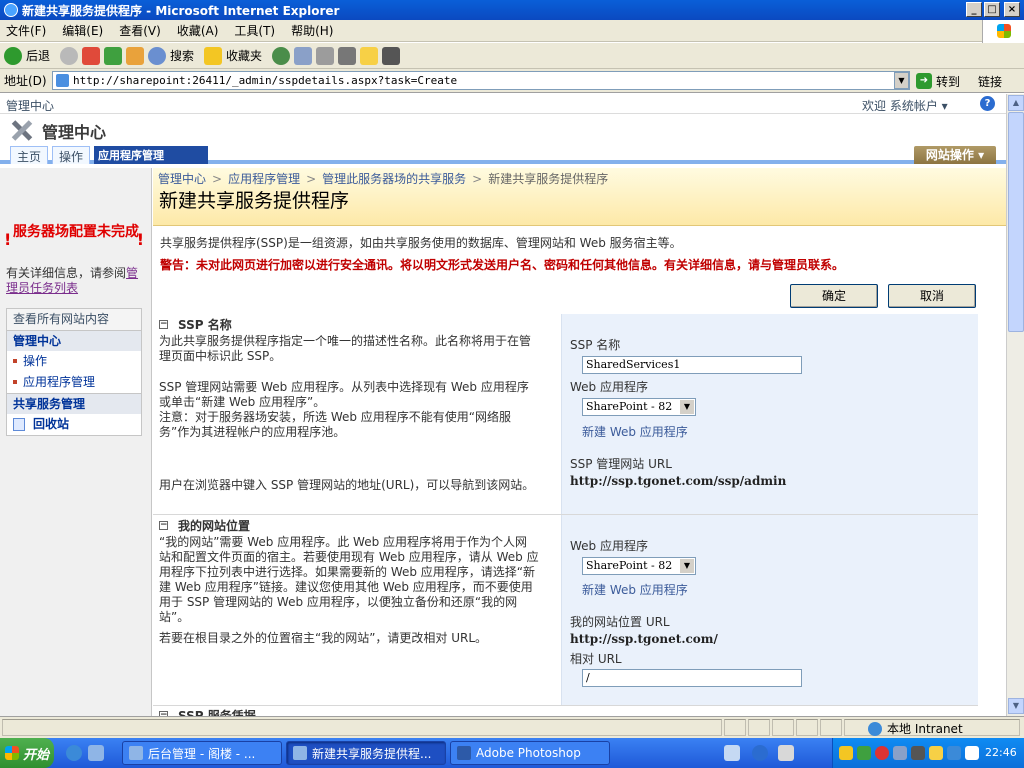  I want to click on forward-arrow-icon, so click(69, 55).